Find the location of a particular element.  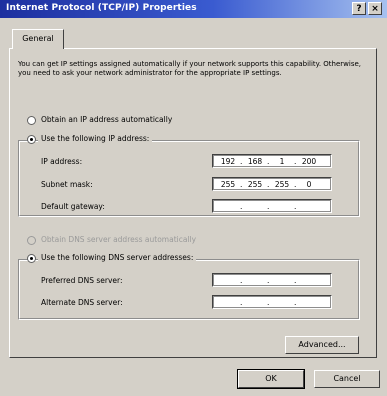

window-title: Internet Protocol (TCP/IP) Properties is located at coordinates (101, 8).